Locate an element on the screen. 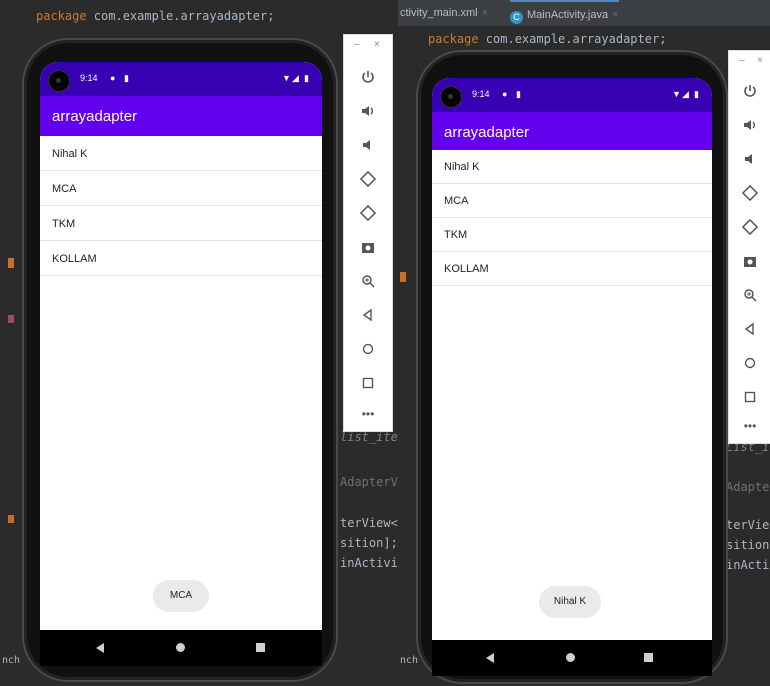 The width and height of the screenshot is (770, 686). class-icon: C is located at coordinates (516, 17).